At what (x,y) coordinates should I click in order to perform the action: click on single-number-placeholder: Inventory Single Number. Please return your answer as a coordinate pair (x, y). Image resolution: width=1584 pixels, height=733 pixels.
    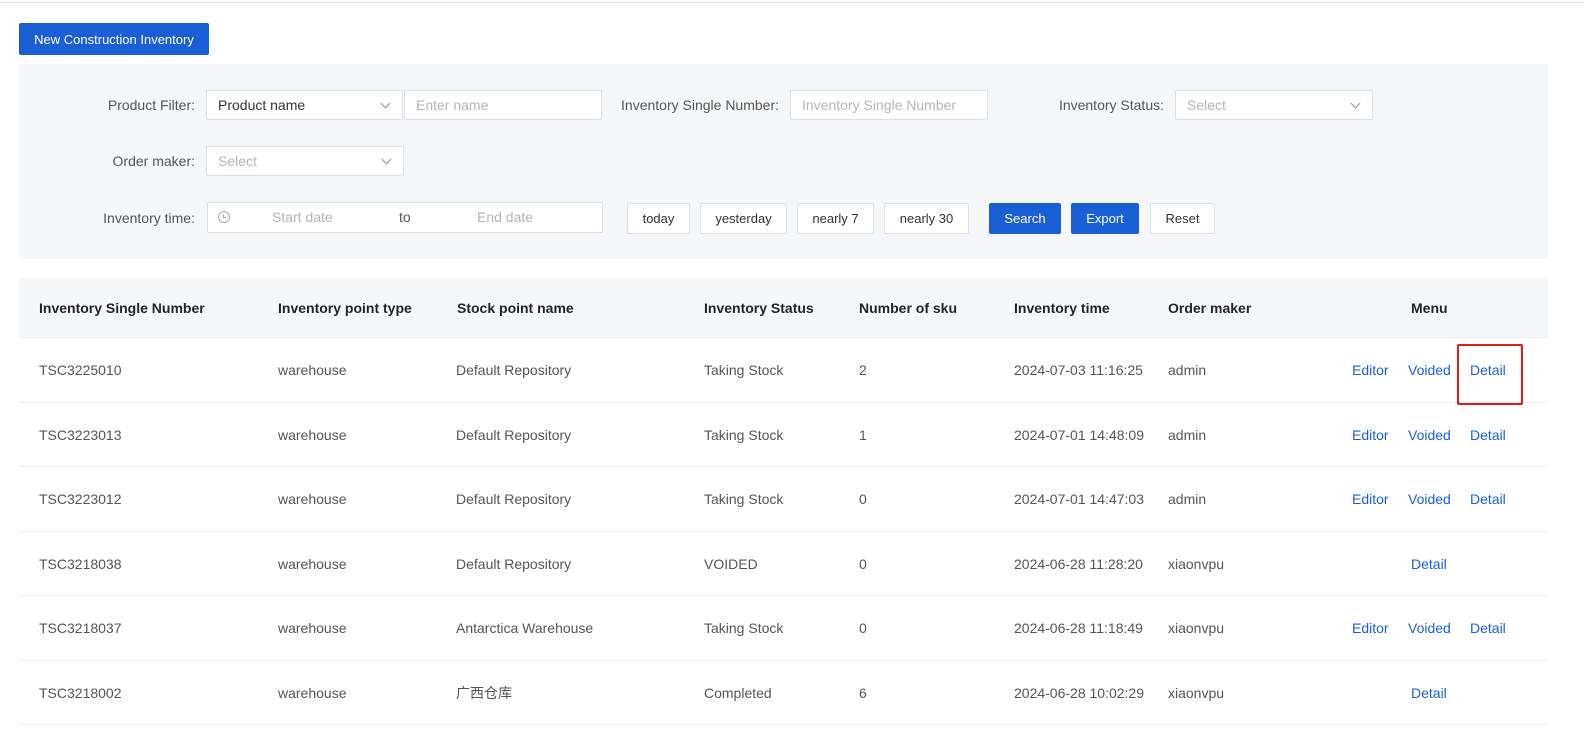
    Looking at the image, I should click on (879, 105).